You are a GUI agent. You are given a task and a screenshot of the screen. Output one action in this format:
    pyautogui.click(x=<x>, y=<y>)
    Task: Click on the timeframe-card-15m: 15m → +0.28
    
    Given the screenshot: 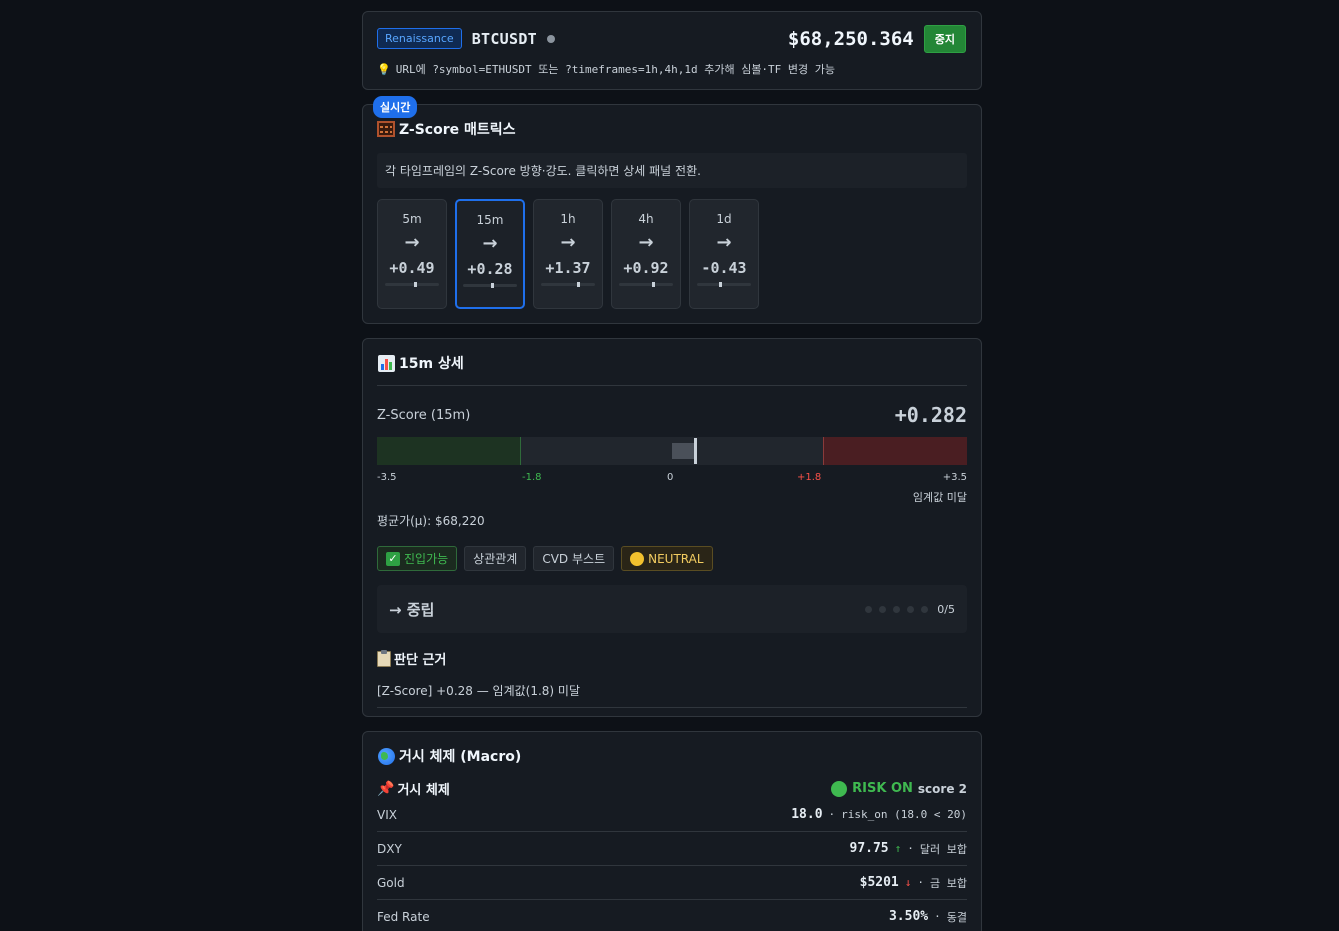 What is the action you would take?
    pyautogui.click(x=490, y=254)
    